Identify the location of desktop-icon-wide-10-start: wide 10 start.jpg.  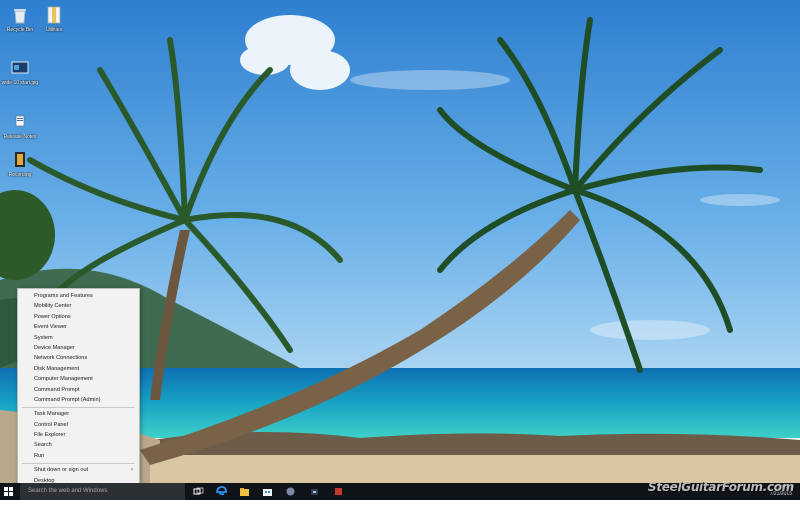
(20, 72).